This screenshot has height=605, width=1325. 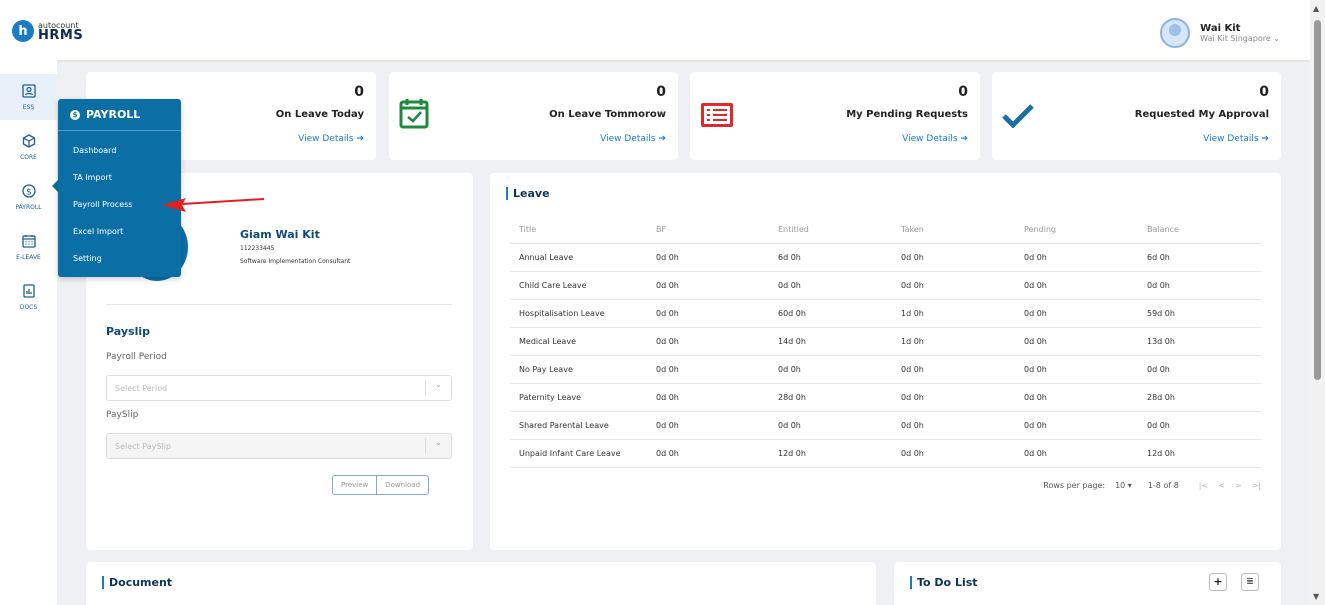 I want to click on user-menu: Wai Kit Wai Kit Singapore ⌄, so click(x=1220, y=33).